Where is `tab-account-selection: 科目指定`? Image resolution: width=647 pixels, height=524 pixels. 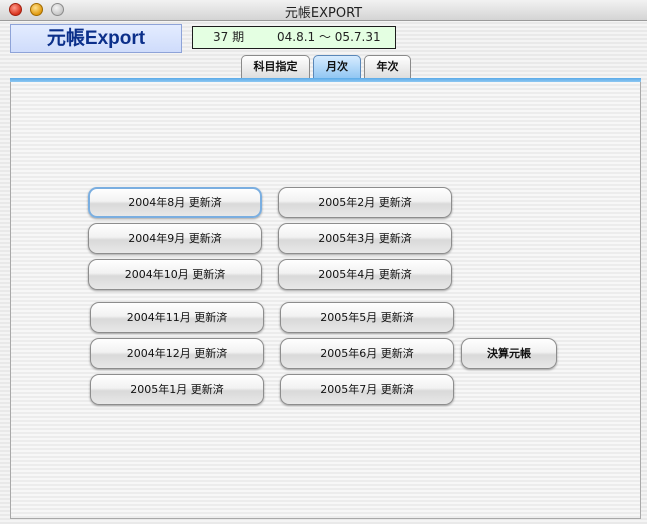 tab-account-selection: 科目指定 is located at coordinates (275, 67).